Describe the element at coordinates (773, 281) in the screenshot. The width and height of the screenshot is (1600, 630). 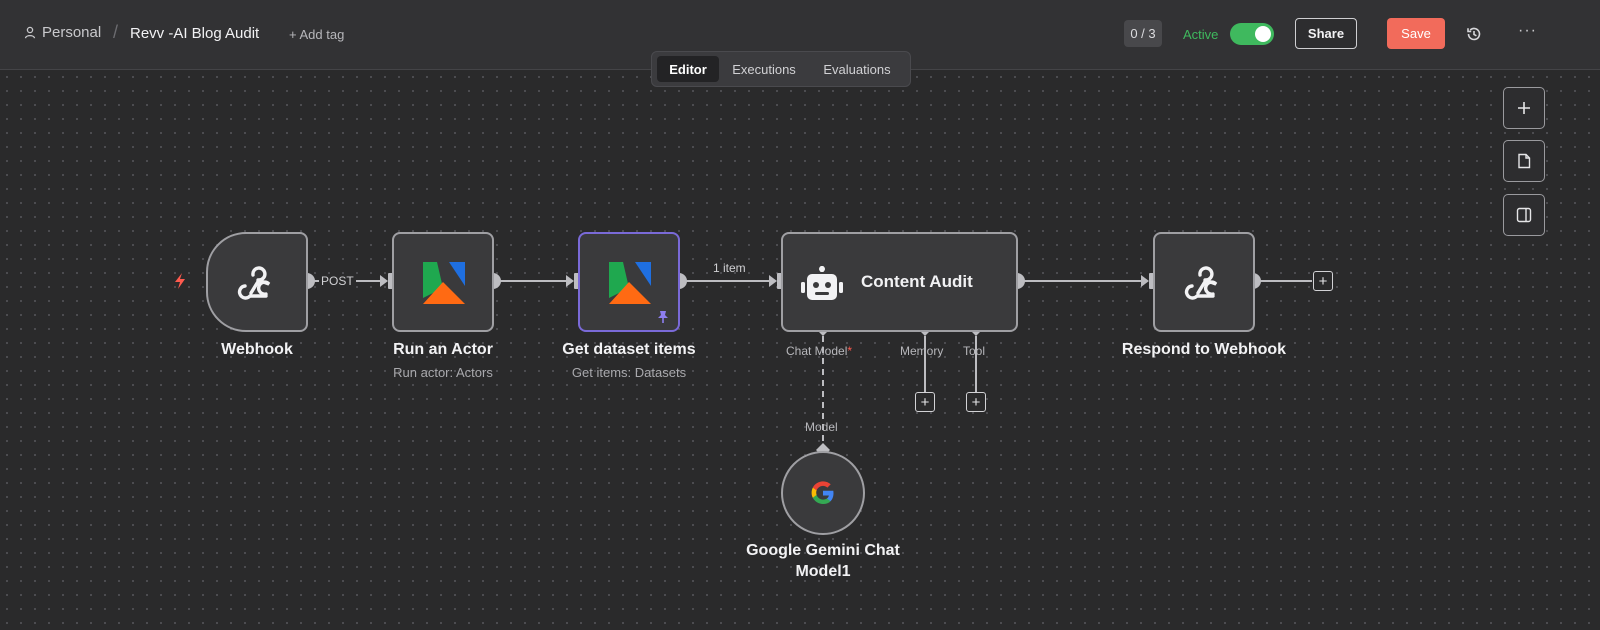
I see `arrow-audit` at that location.